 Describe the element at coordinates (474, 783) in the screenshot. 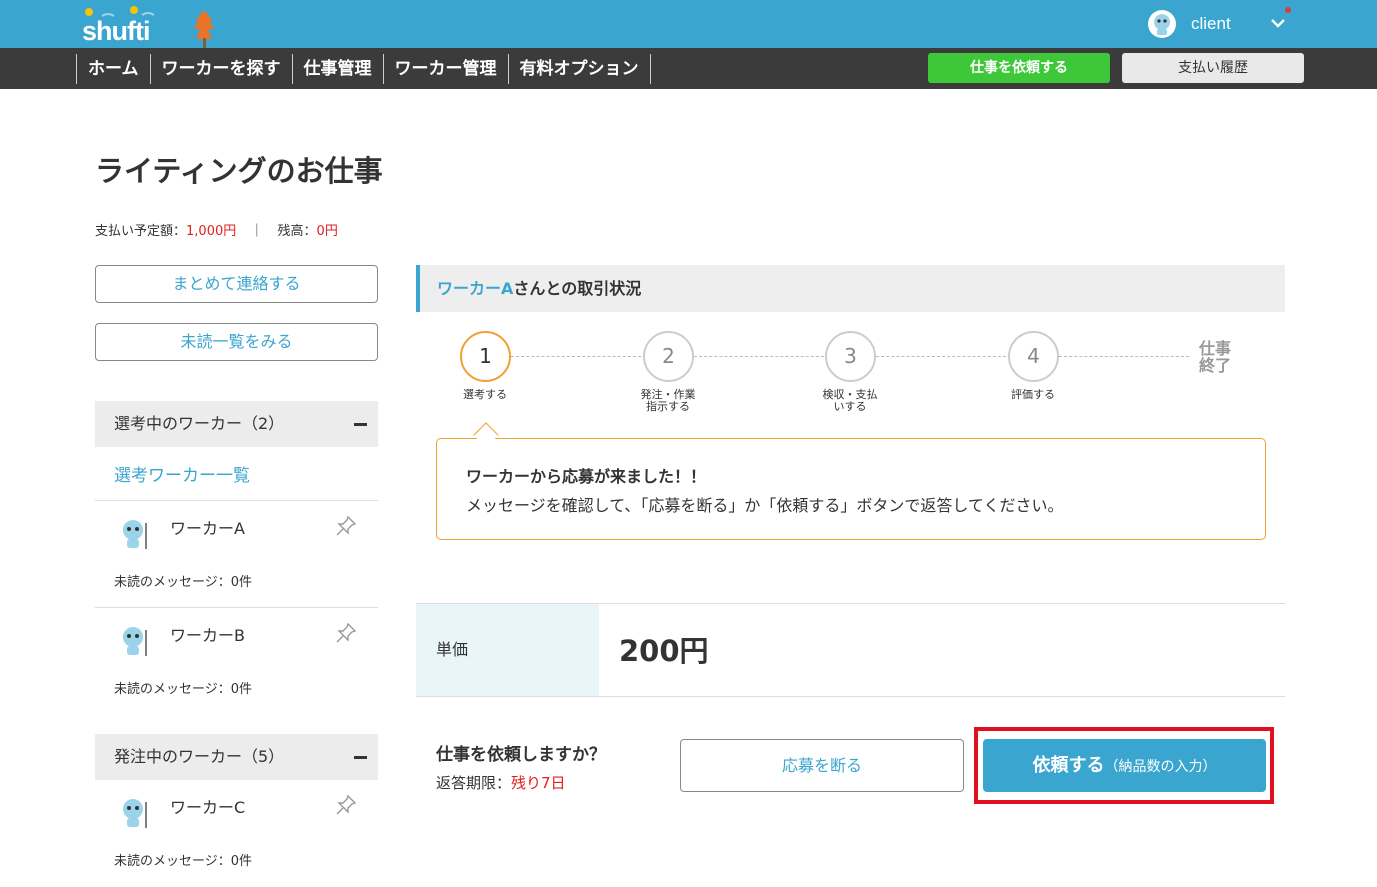

I see `deadline-label: 返答期限：` at that location.